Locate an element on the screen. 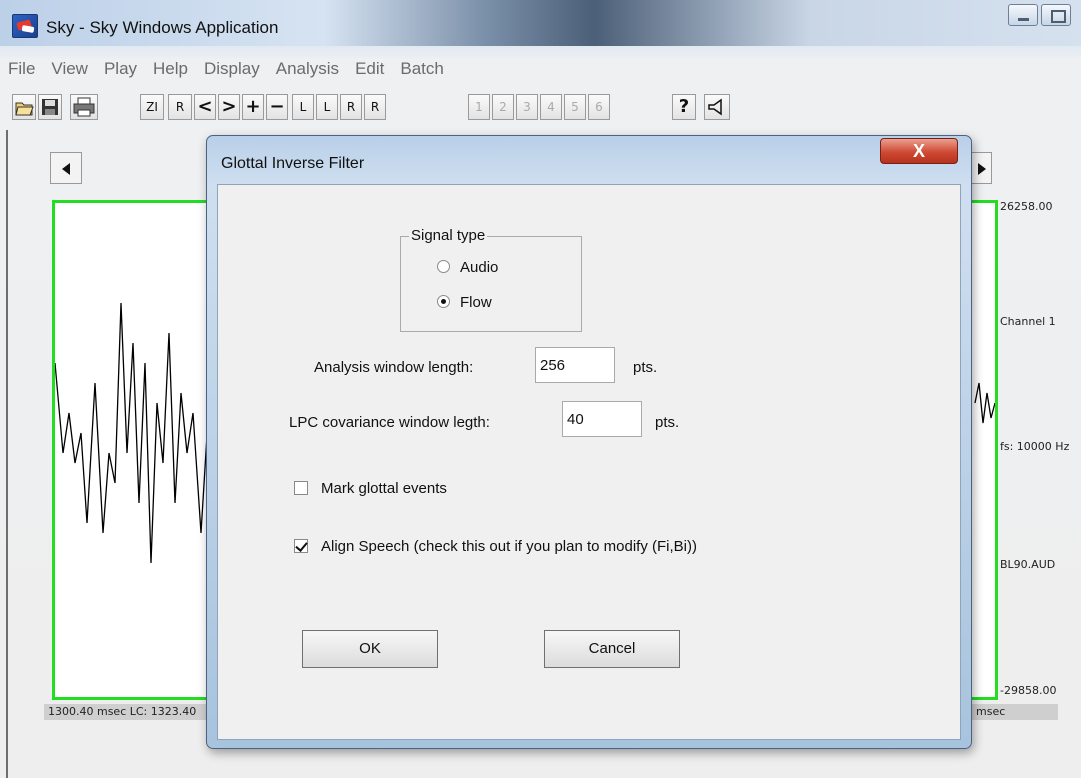 This screenshot has height=778, width=1081. analysis-window-label: Analysis window length: is located at coordinates (394, 367).